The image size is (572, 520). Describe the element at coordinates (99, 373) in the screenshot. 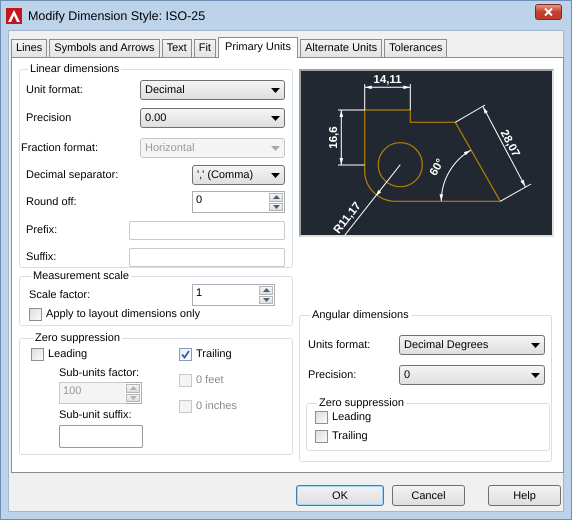

I see `field-label: Sub-units factor:` at that location.